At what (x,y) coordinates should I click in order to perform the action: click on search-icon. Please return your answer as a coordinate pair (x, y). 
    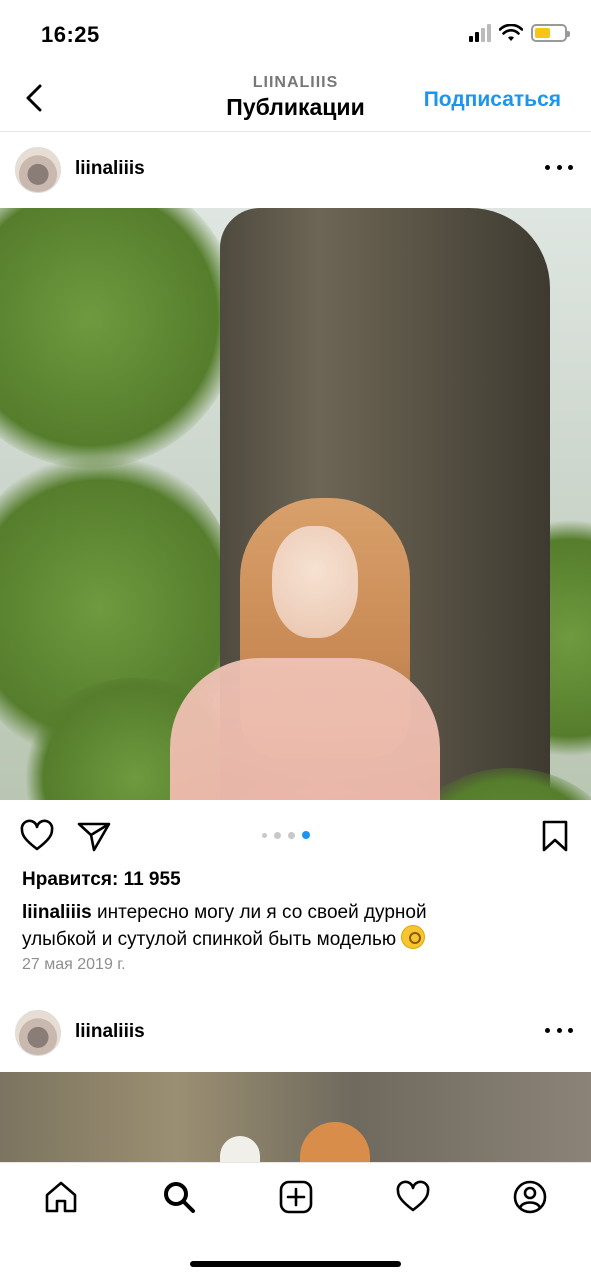
    Looking at the image, I should click on (179, 1197).